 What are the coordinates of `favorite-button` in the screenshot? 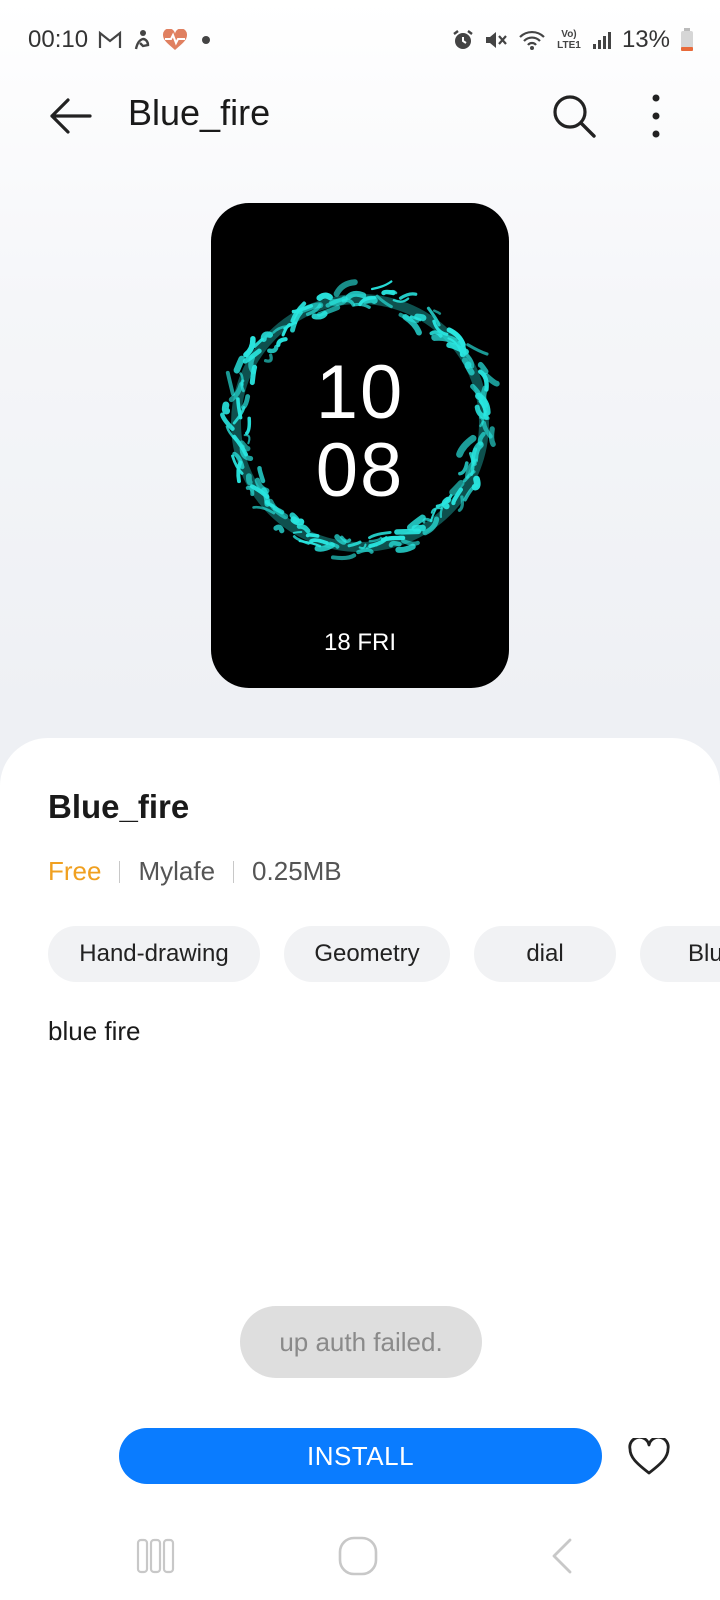 It's located at (649, 1457).